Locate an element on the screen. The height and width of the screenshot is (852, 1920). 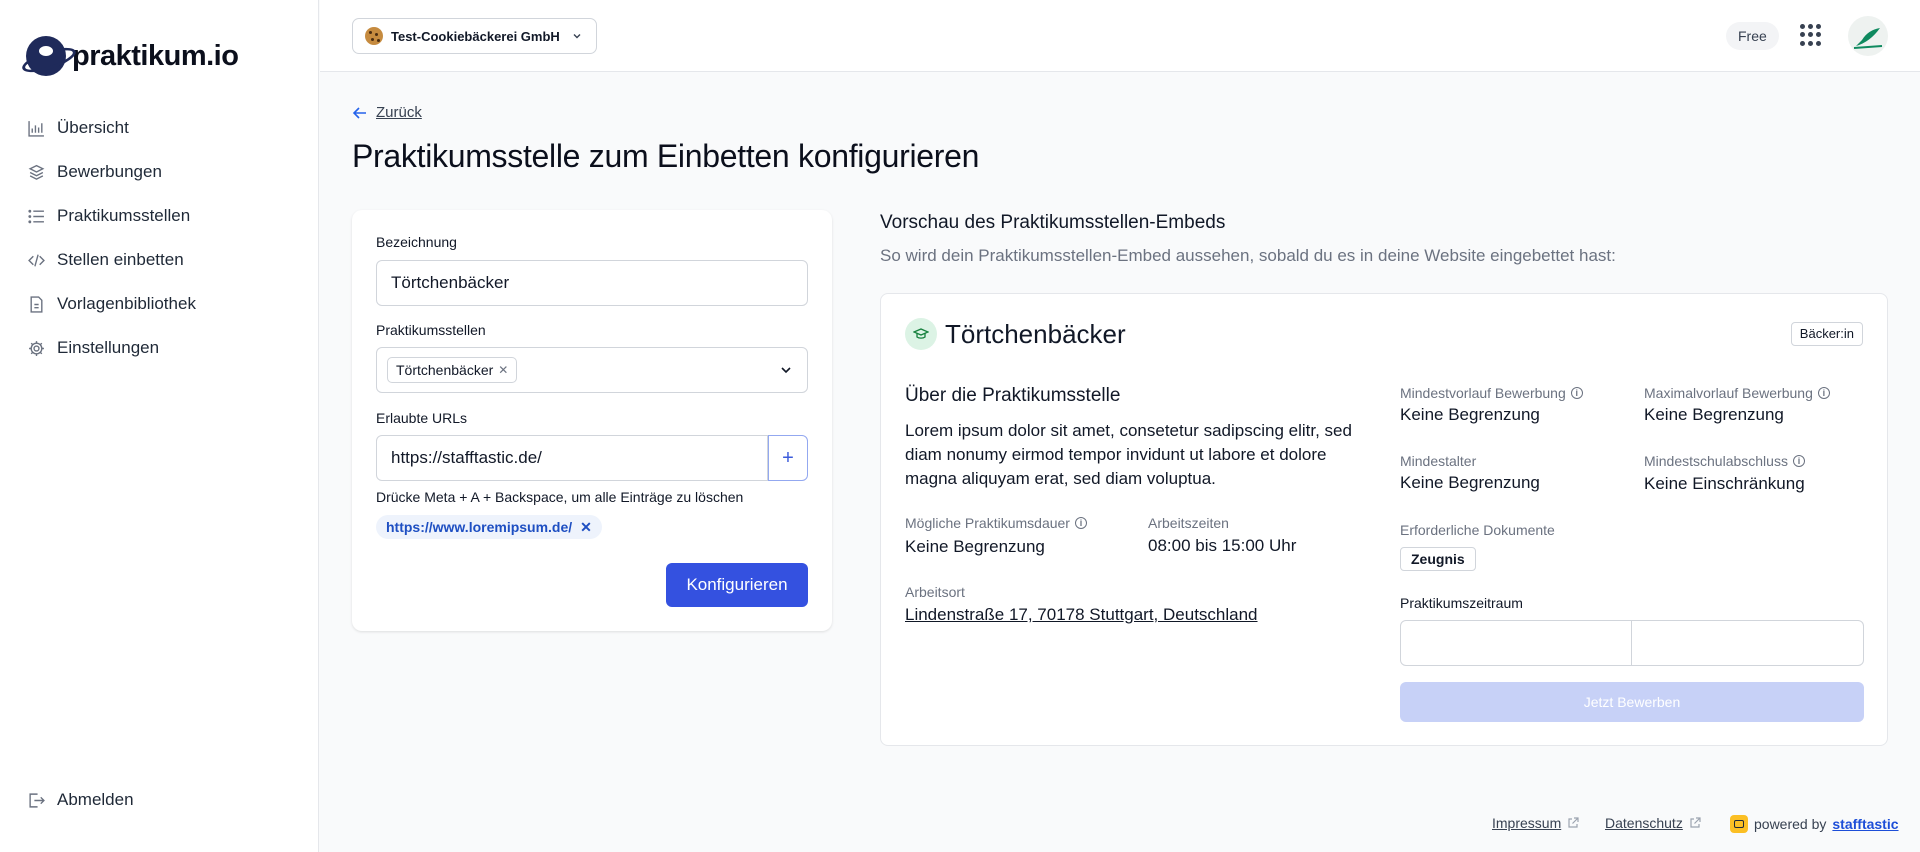
logout-label: Abmelden is located at coordinates (95, 799).